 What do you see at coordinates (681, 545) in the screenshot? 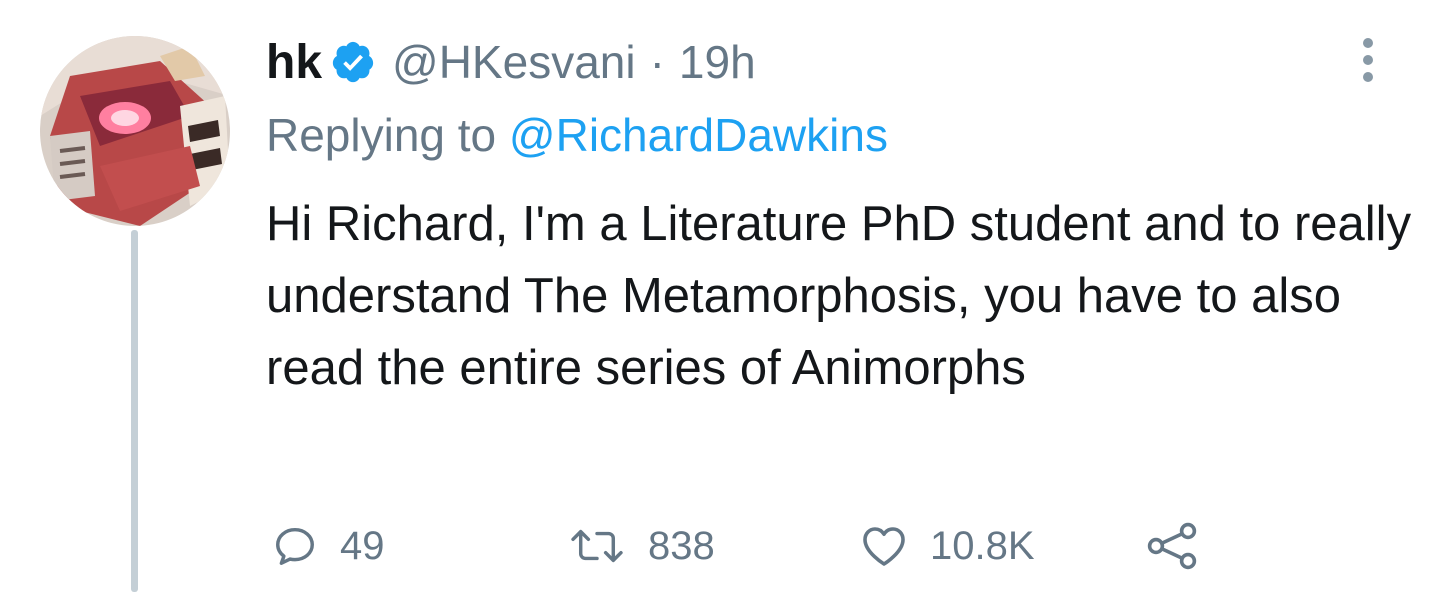
I see `retweet-count: 838` at bounding box center [681, 545].